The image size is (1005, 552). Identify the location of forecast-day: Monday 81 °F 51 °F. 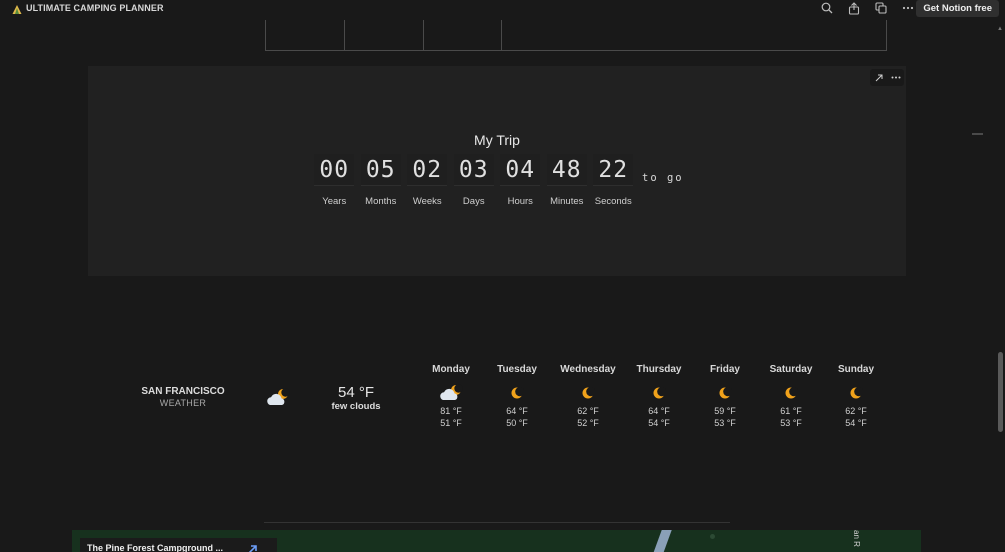
(451, 396).